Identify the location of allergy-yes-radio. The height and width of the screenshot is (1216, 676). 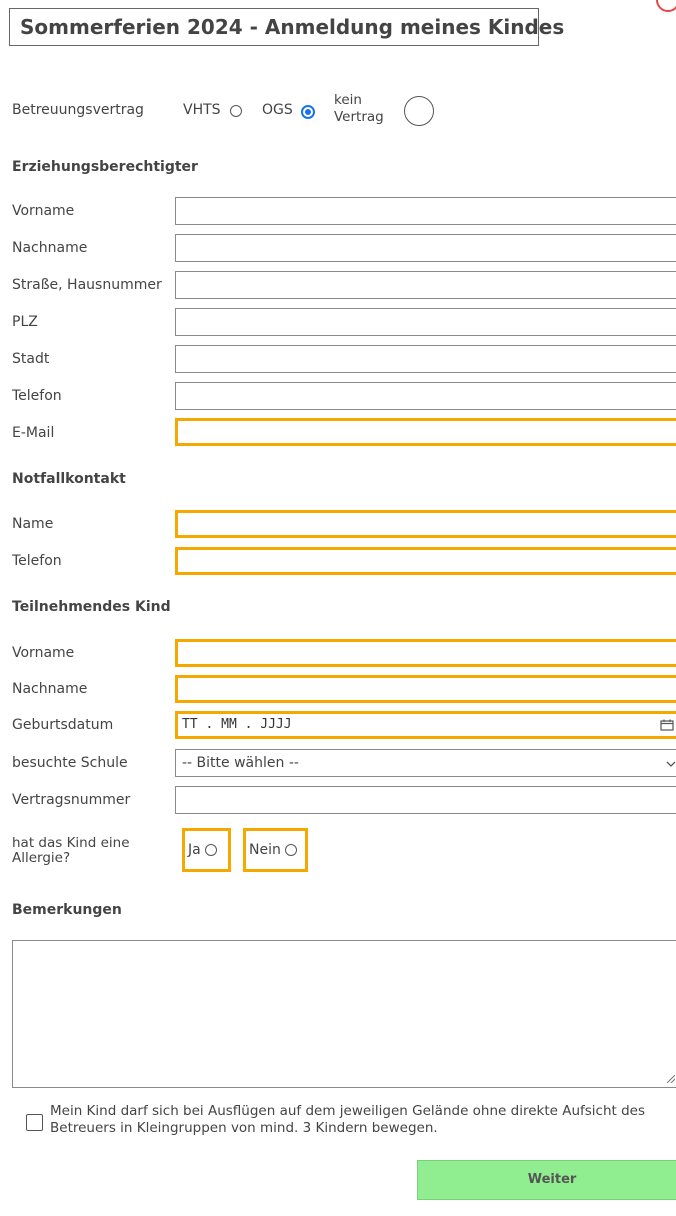
(210, 850).